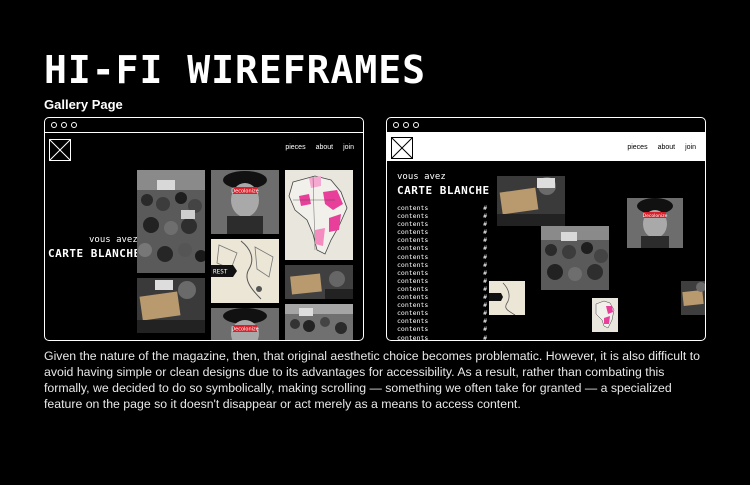 This screenshot has width=750, height=485. What do you see at coordinates (244, 330) in the screenshot?
I see `decolonize-stamp-2: Decolonize` at bounding box center [244, 330].